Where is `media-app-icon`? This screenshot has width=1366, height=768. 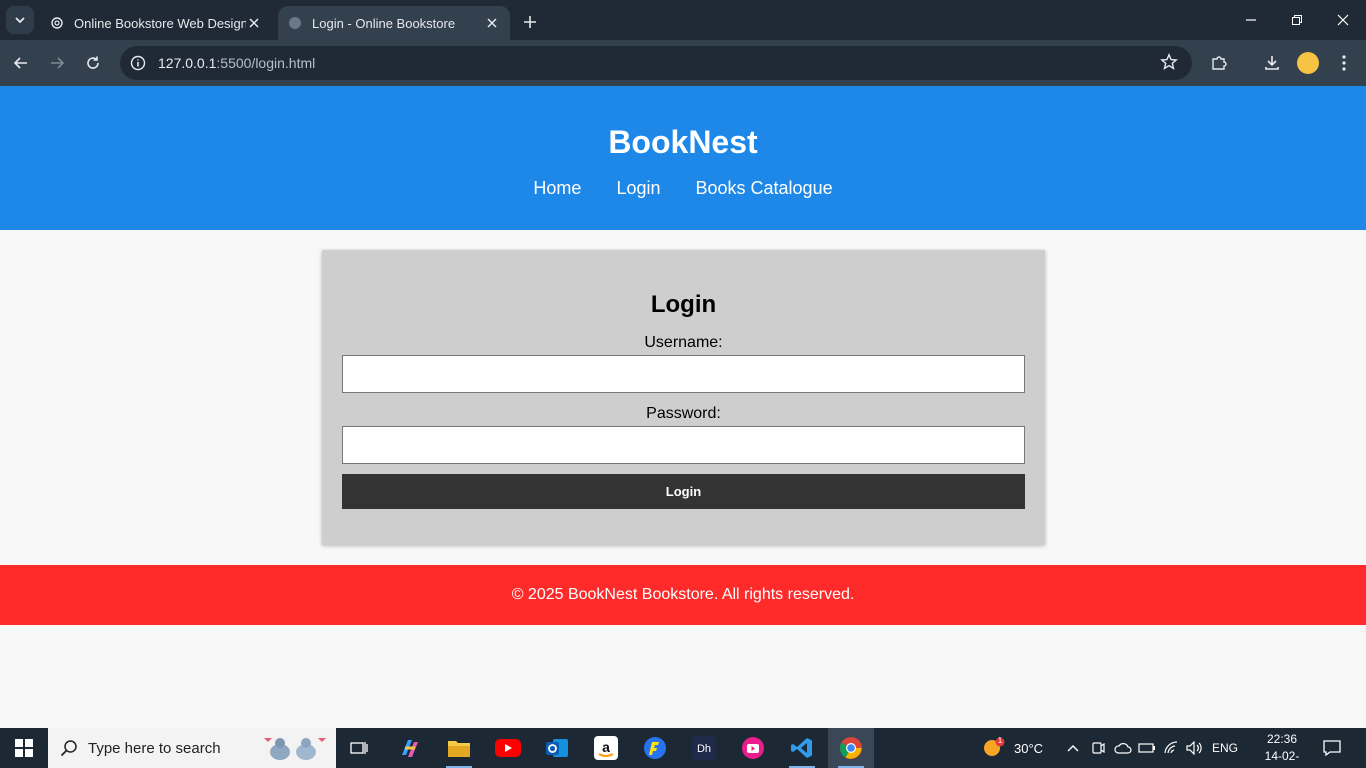
media-app-icon is located at coordinates (753, 748).